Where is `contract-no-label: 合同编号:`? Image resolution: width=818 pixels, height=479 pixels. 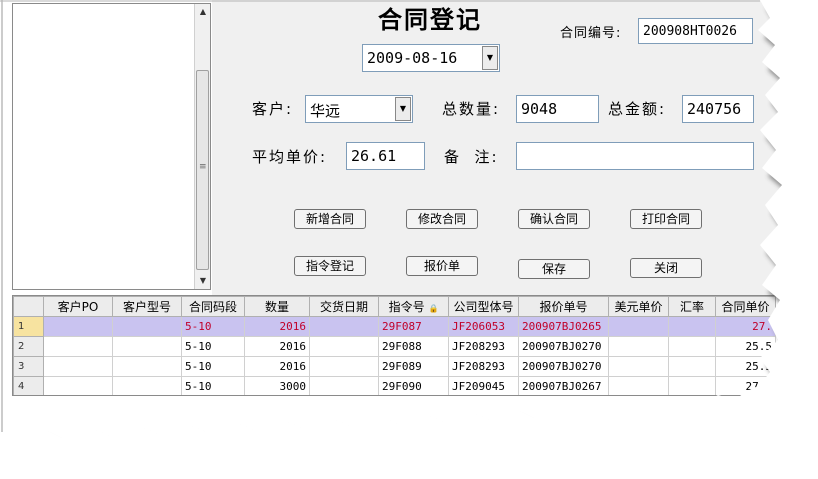
contract-no-label: 合同编号: is located at coordinates (591, 33).